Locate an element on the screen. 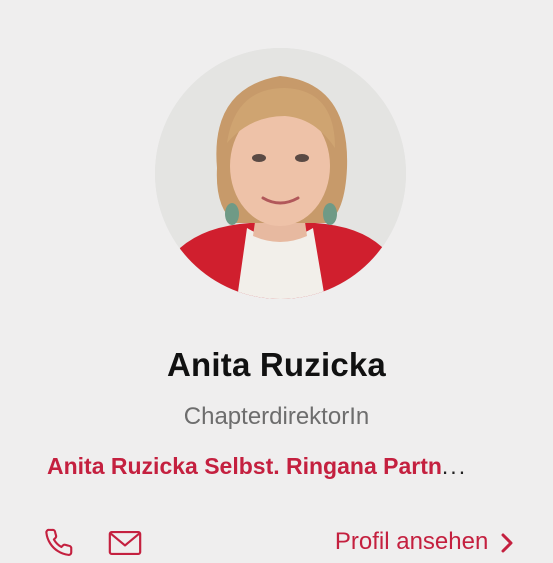  mail-icon is located at coordinates (125, 543).